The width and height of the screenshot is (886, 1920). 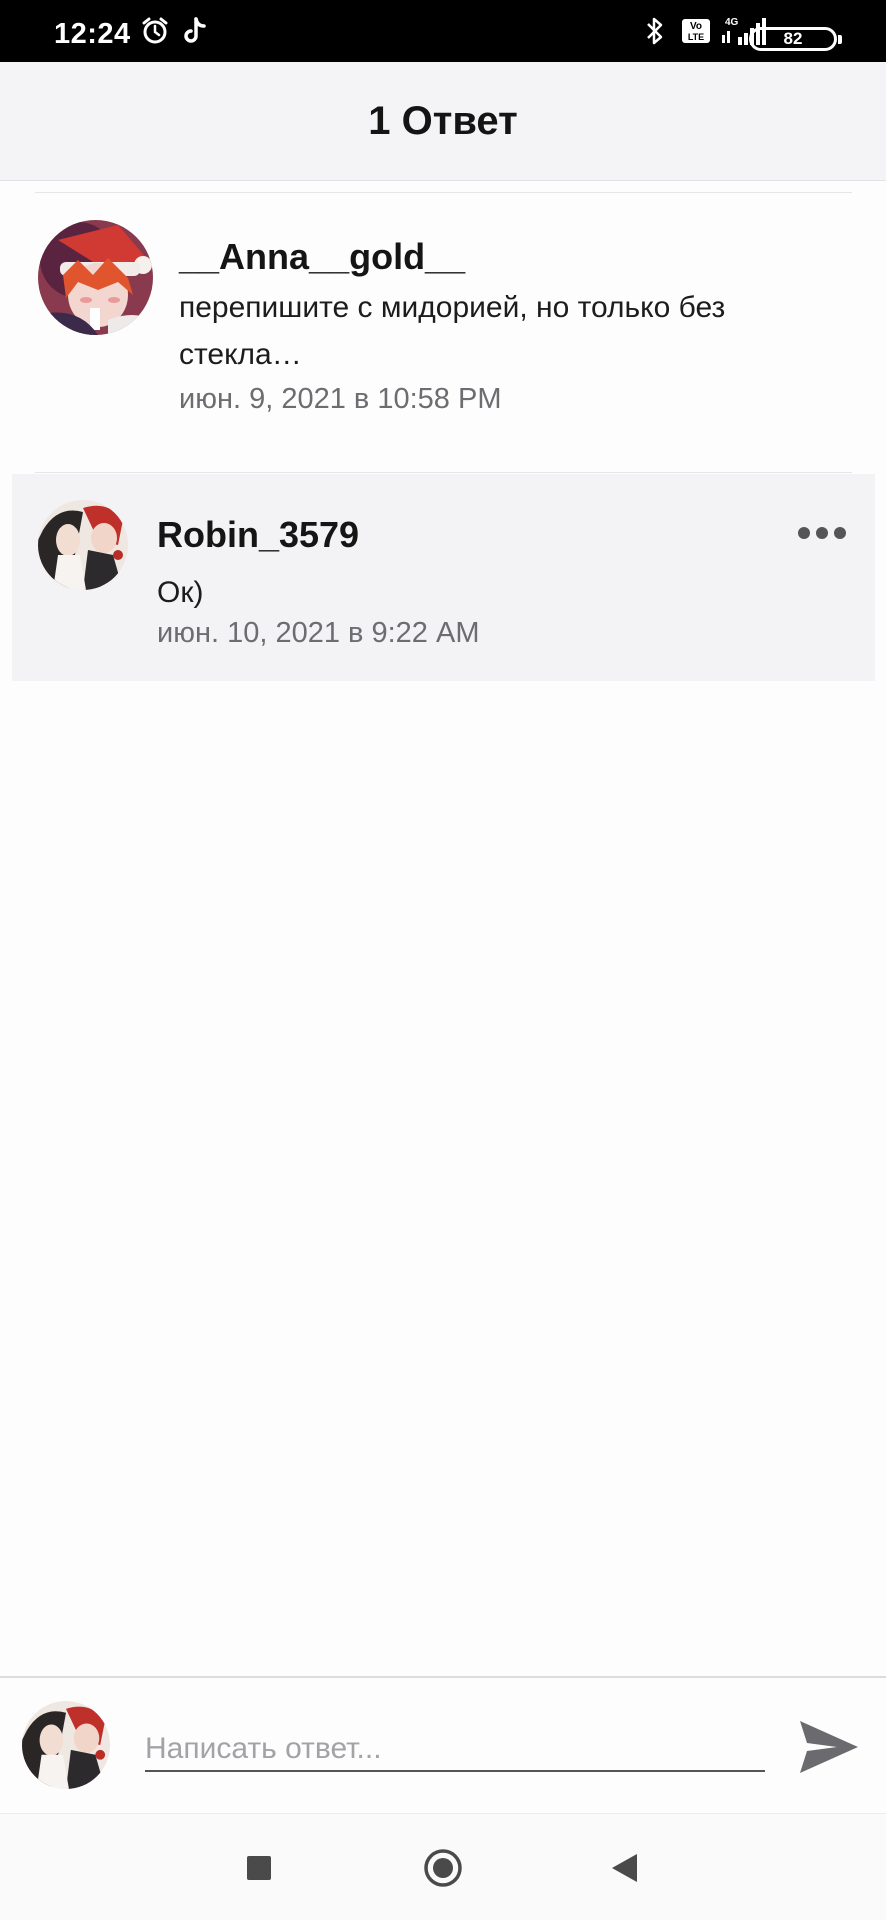 I want to click on comment-timestamp: июн. 10, 2021 в 9:22 AM, so click(x=318, y=633).